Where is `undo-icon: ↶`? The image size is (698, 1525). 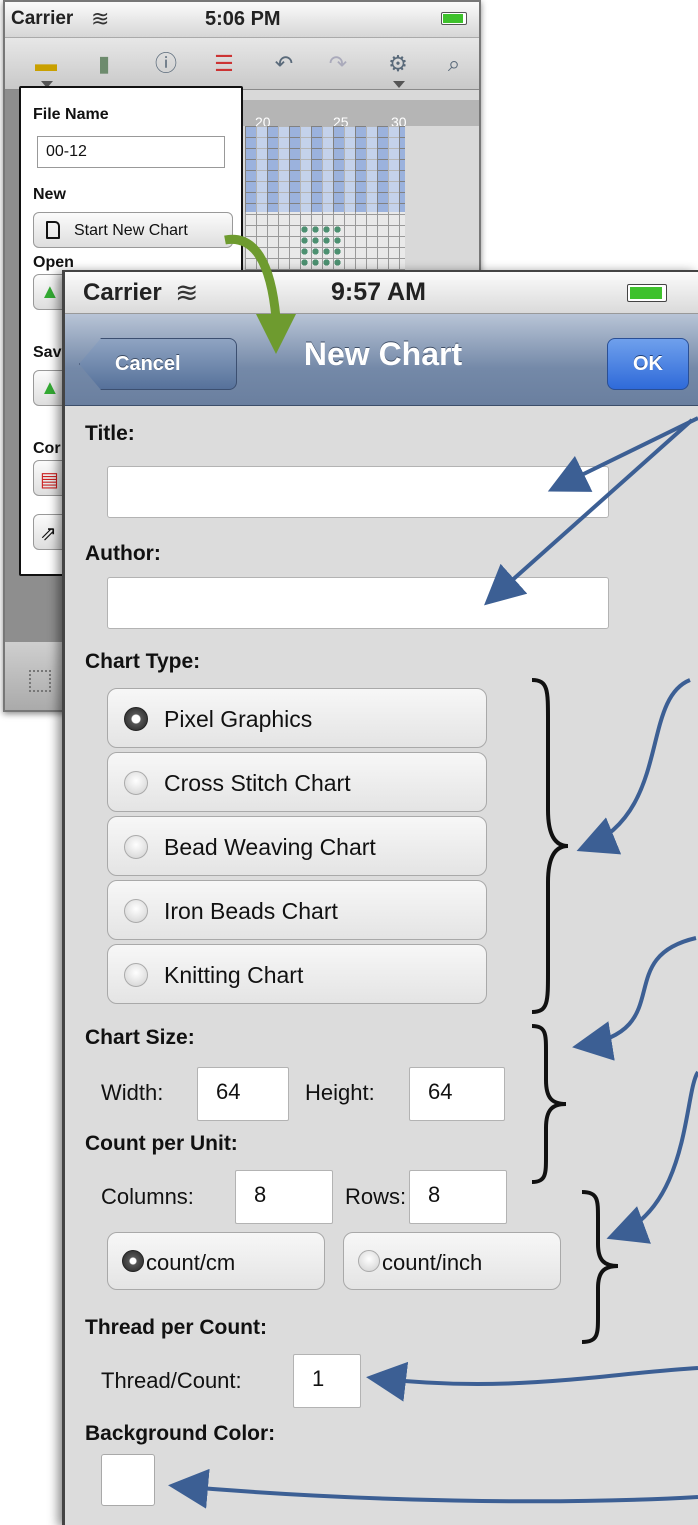
undo-icon: ↶ is located at coordinates (284, 64).